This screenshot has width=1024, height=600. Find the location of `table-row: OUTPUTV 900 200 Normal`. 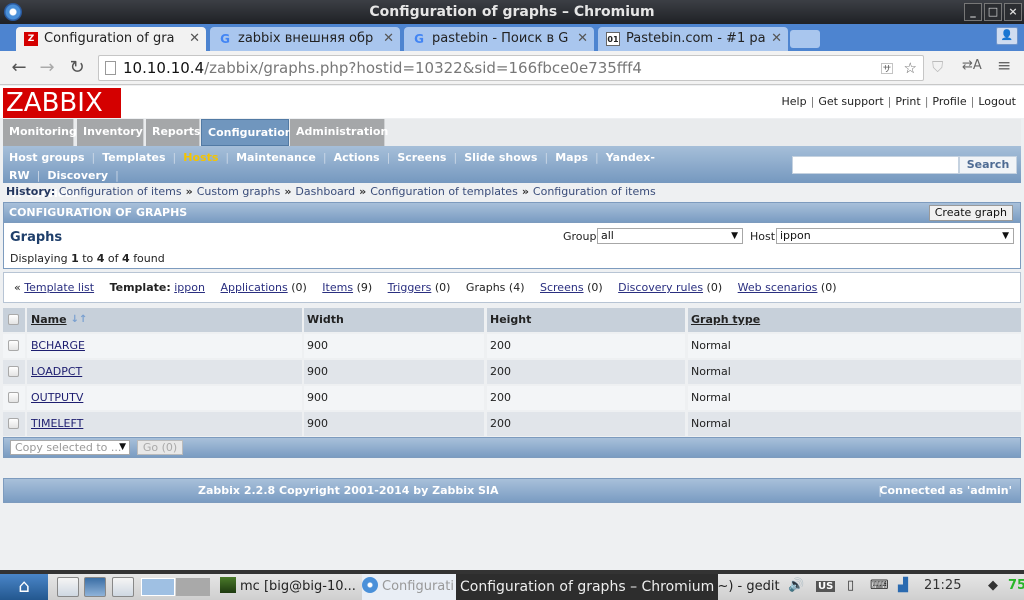

table-row: OUTPUTV 900 200 Normal is located at coordinates (512, 399).